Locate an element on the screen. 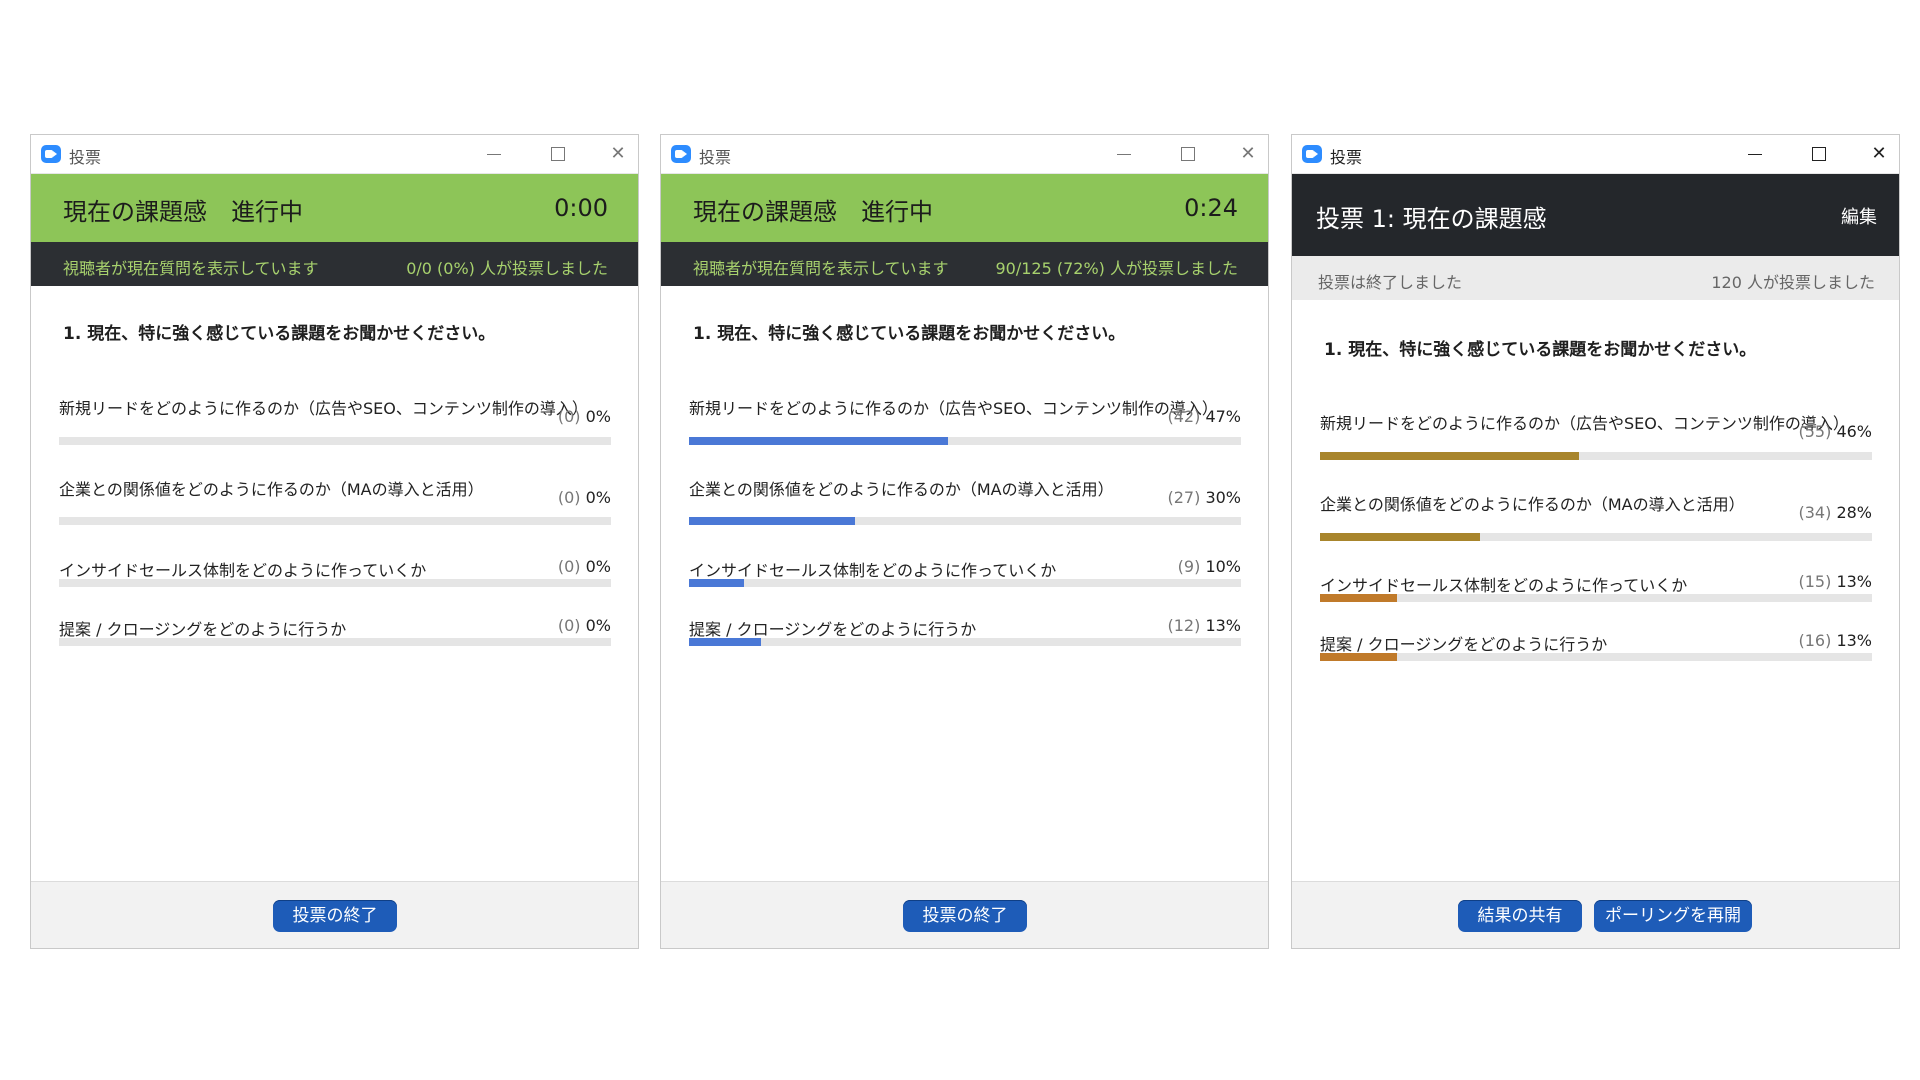  poll-status-bar: 視聴者が現在質問を表示しています 90/125 (72%) 人が投票しました is located at coordinates (964, 264).